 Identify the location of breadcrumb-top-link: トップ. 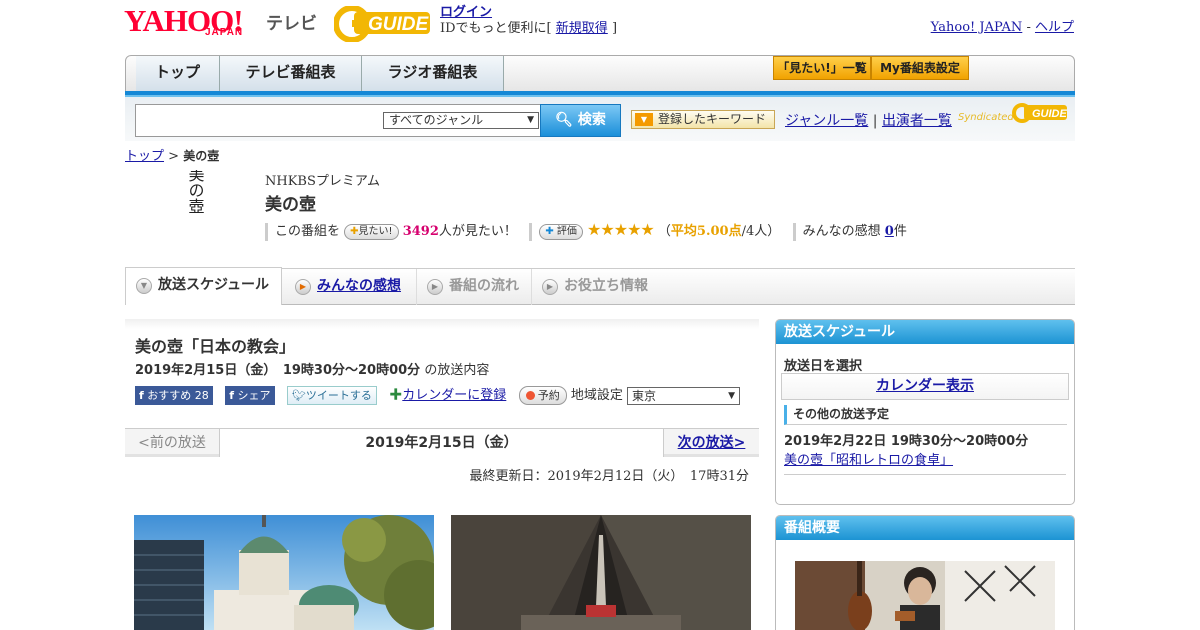
(144, 156).